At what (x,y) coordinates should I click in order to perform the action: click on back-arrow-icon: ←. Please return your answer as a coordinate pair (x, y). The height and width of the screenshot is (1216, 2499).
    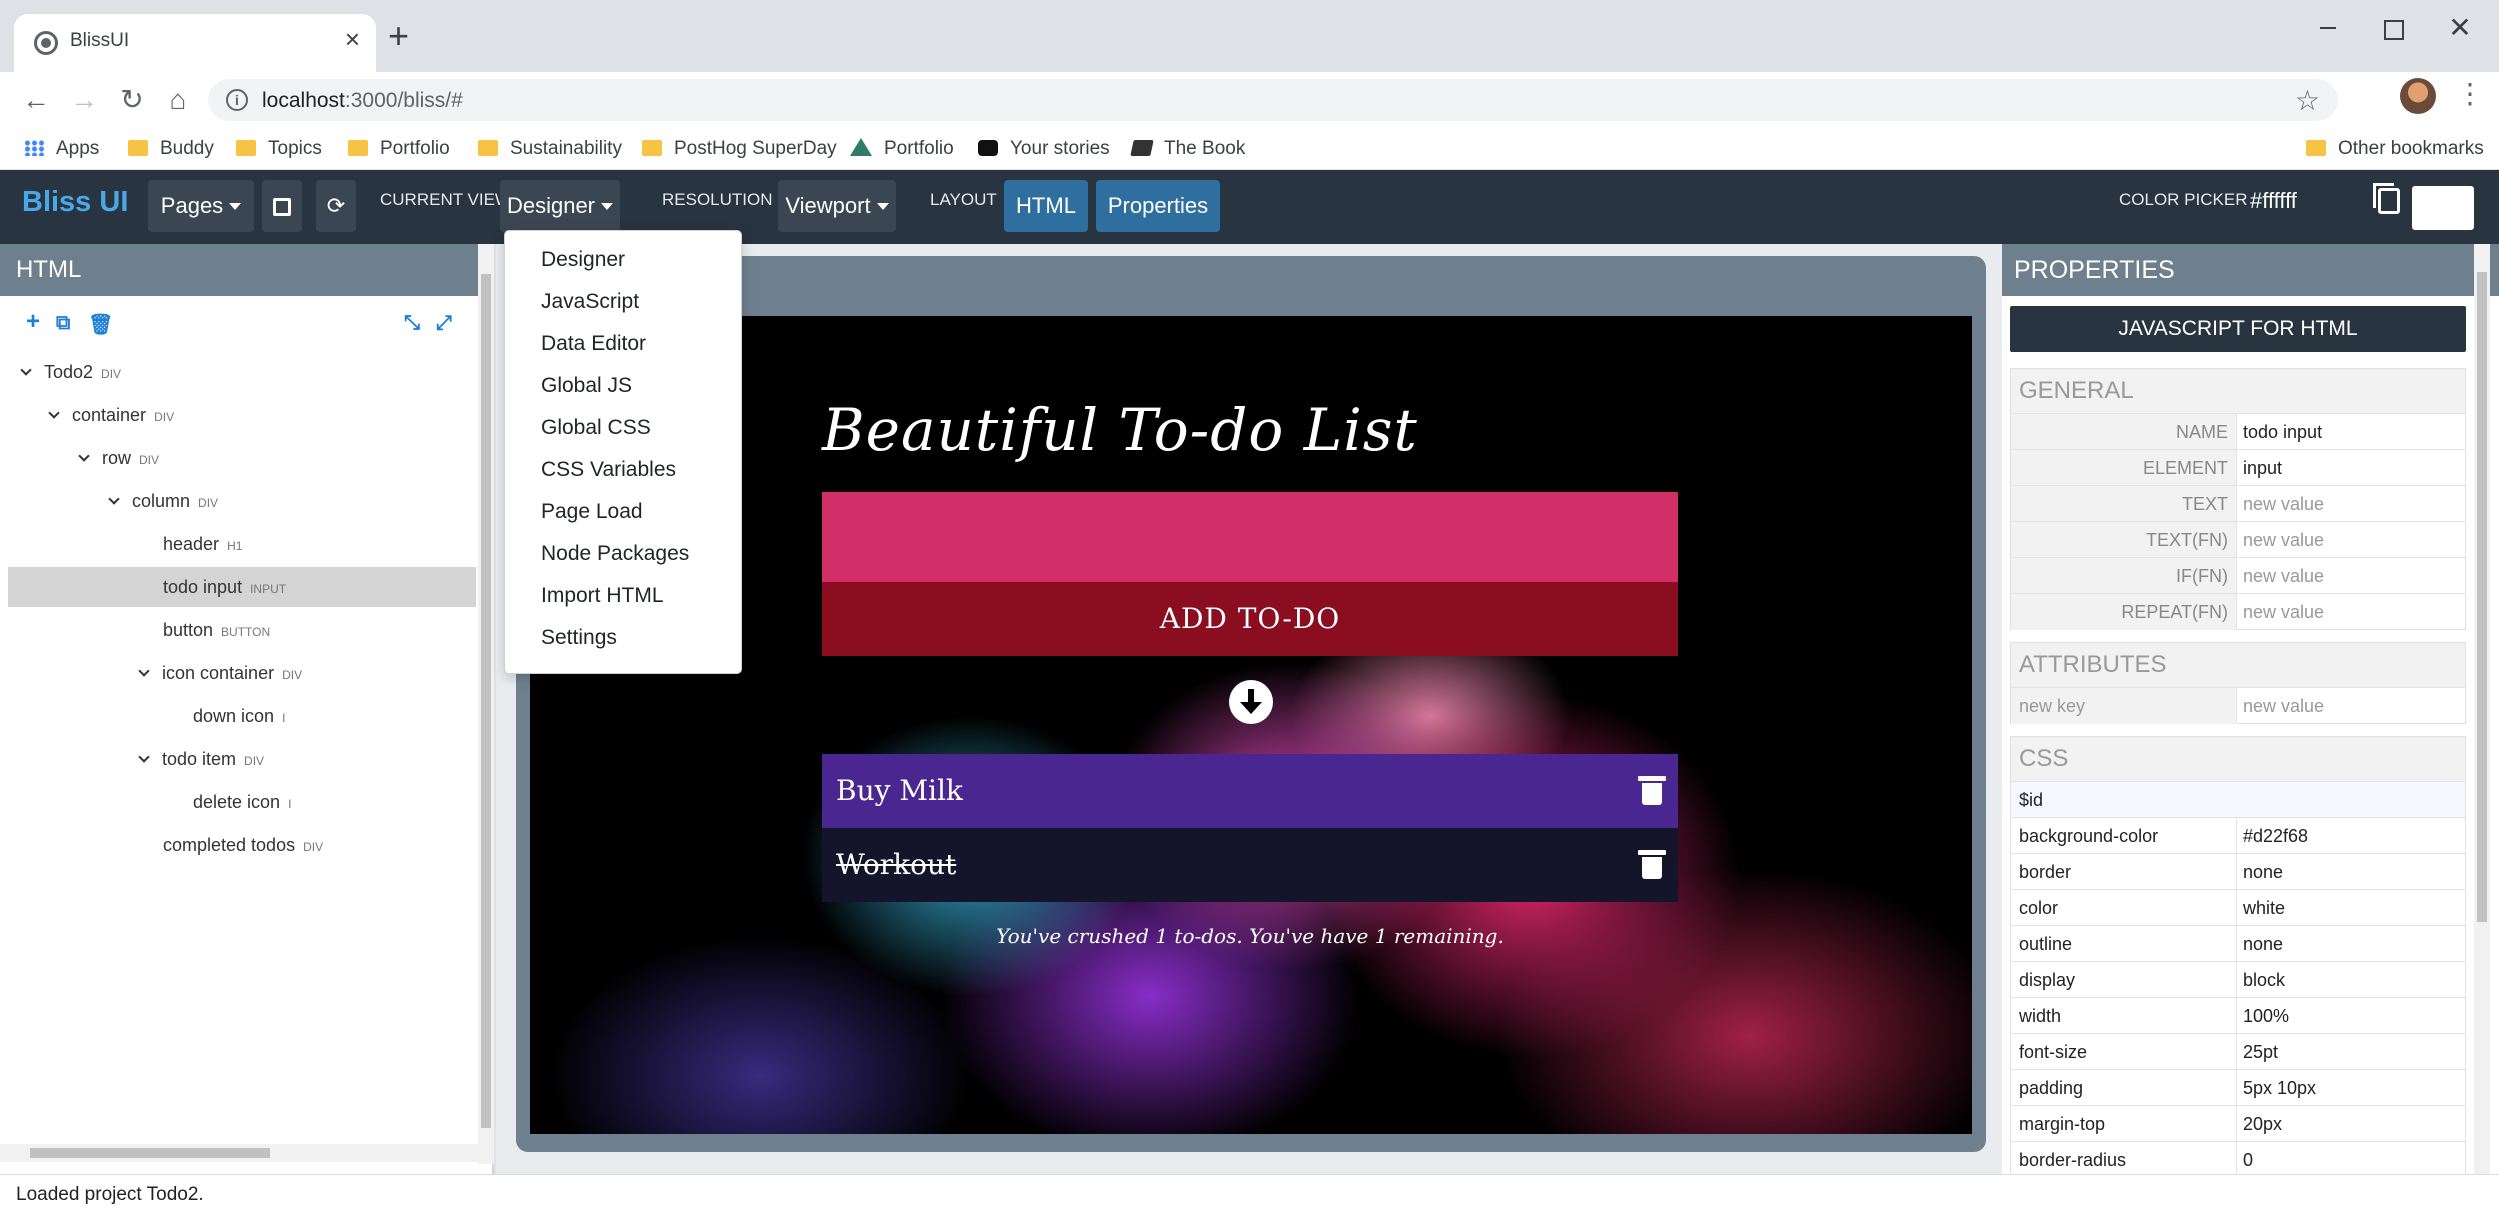
    Looking at the image, I should click on (36, 100).